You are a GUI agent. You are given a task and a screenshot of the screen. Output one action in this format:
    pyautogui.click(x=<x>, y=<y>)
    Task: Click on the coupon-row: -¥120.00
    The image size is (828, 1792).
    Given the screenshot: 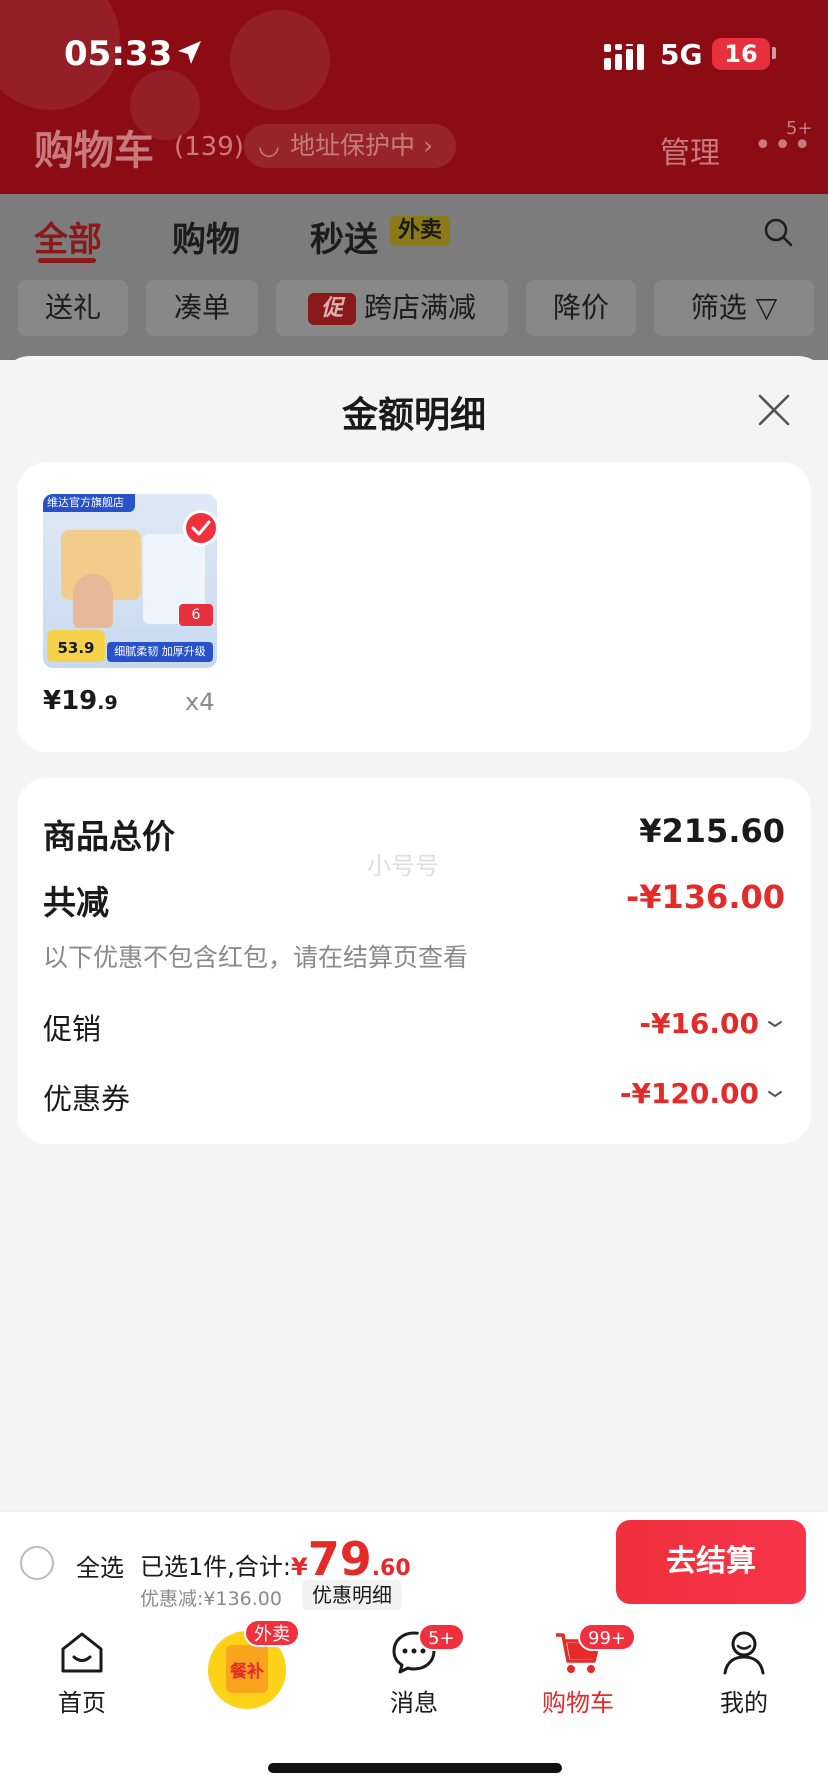 What is the action you would take?
    pyautogui.click(x=701, y=1093)
    